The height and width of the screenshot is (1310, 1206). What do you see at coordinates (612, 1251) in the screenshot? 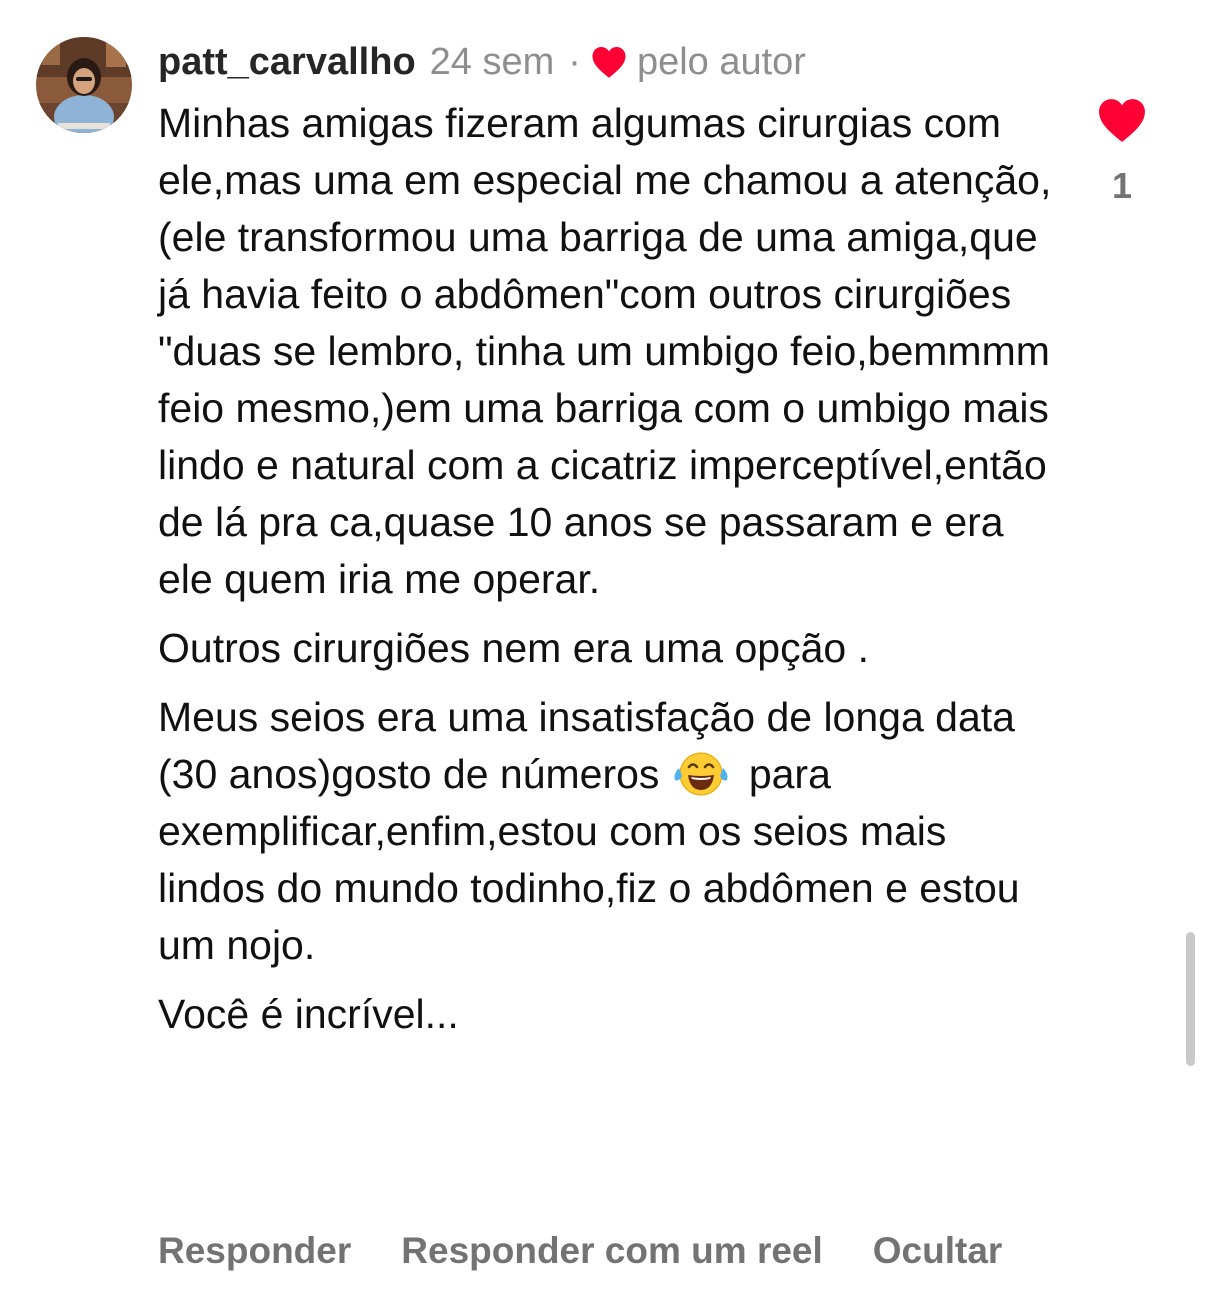
I see `reply-with-reel-button: Responder com um reel` at bounding box center [612, 1251].